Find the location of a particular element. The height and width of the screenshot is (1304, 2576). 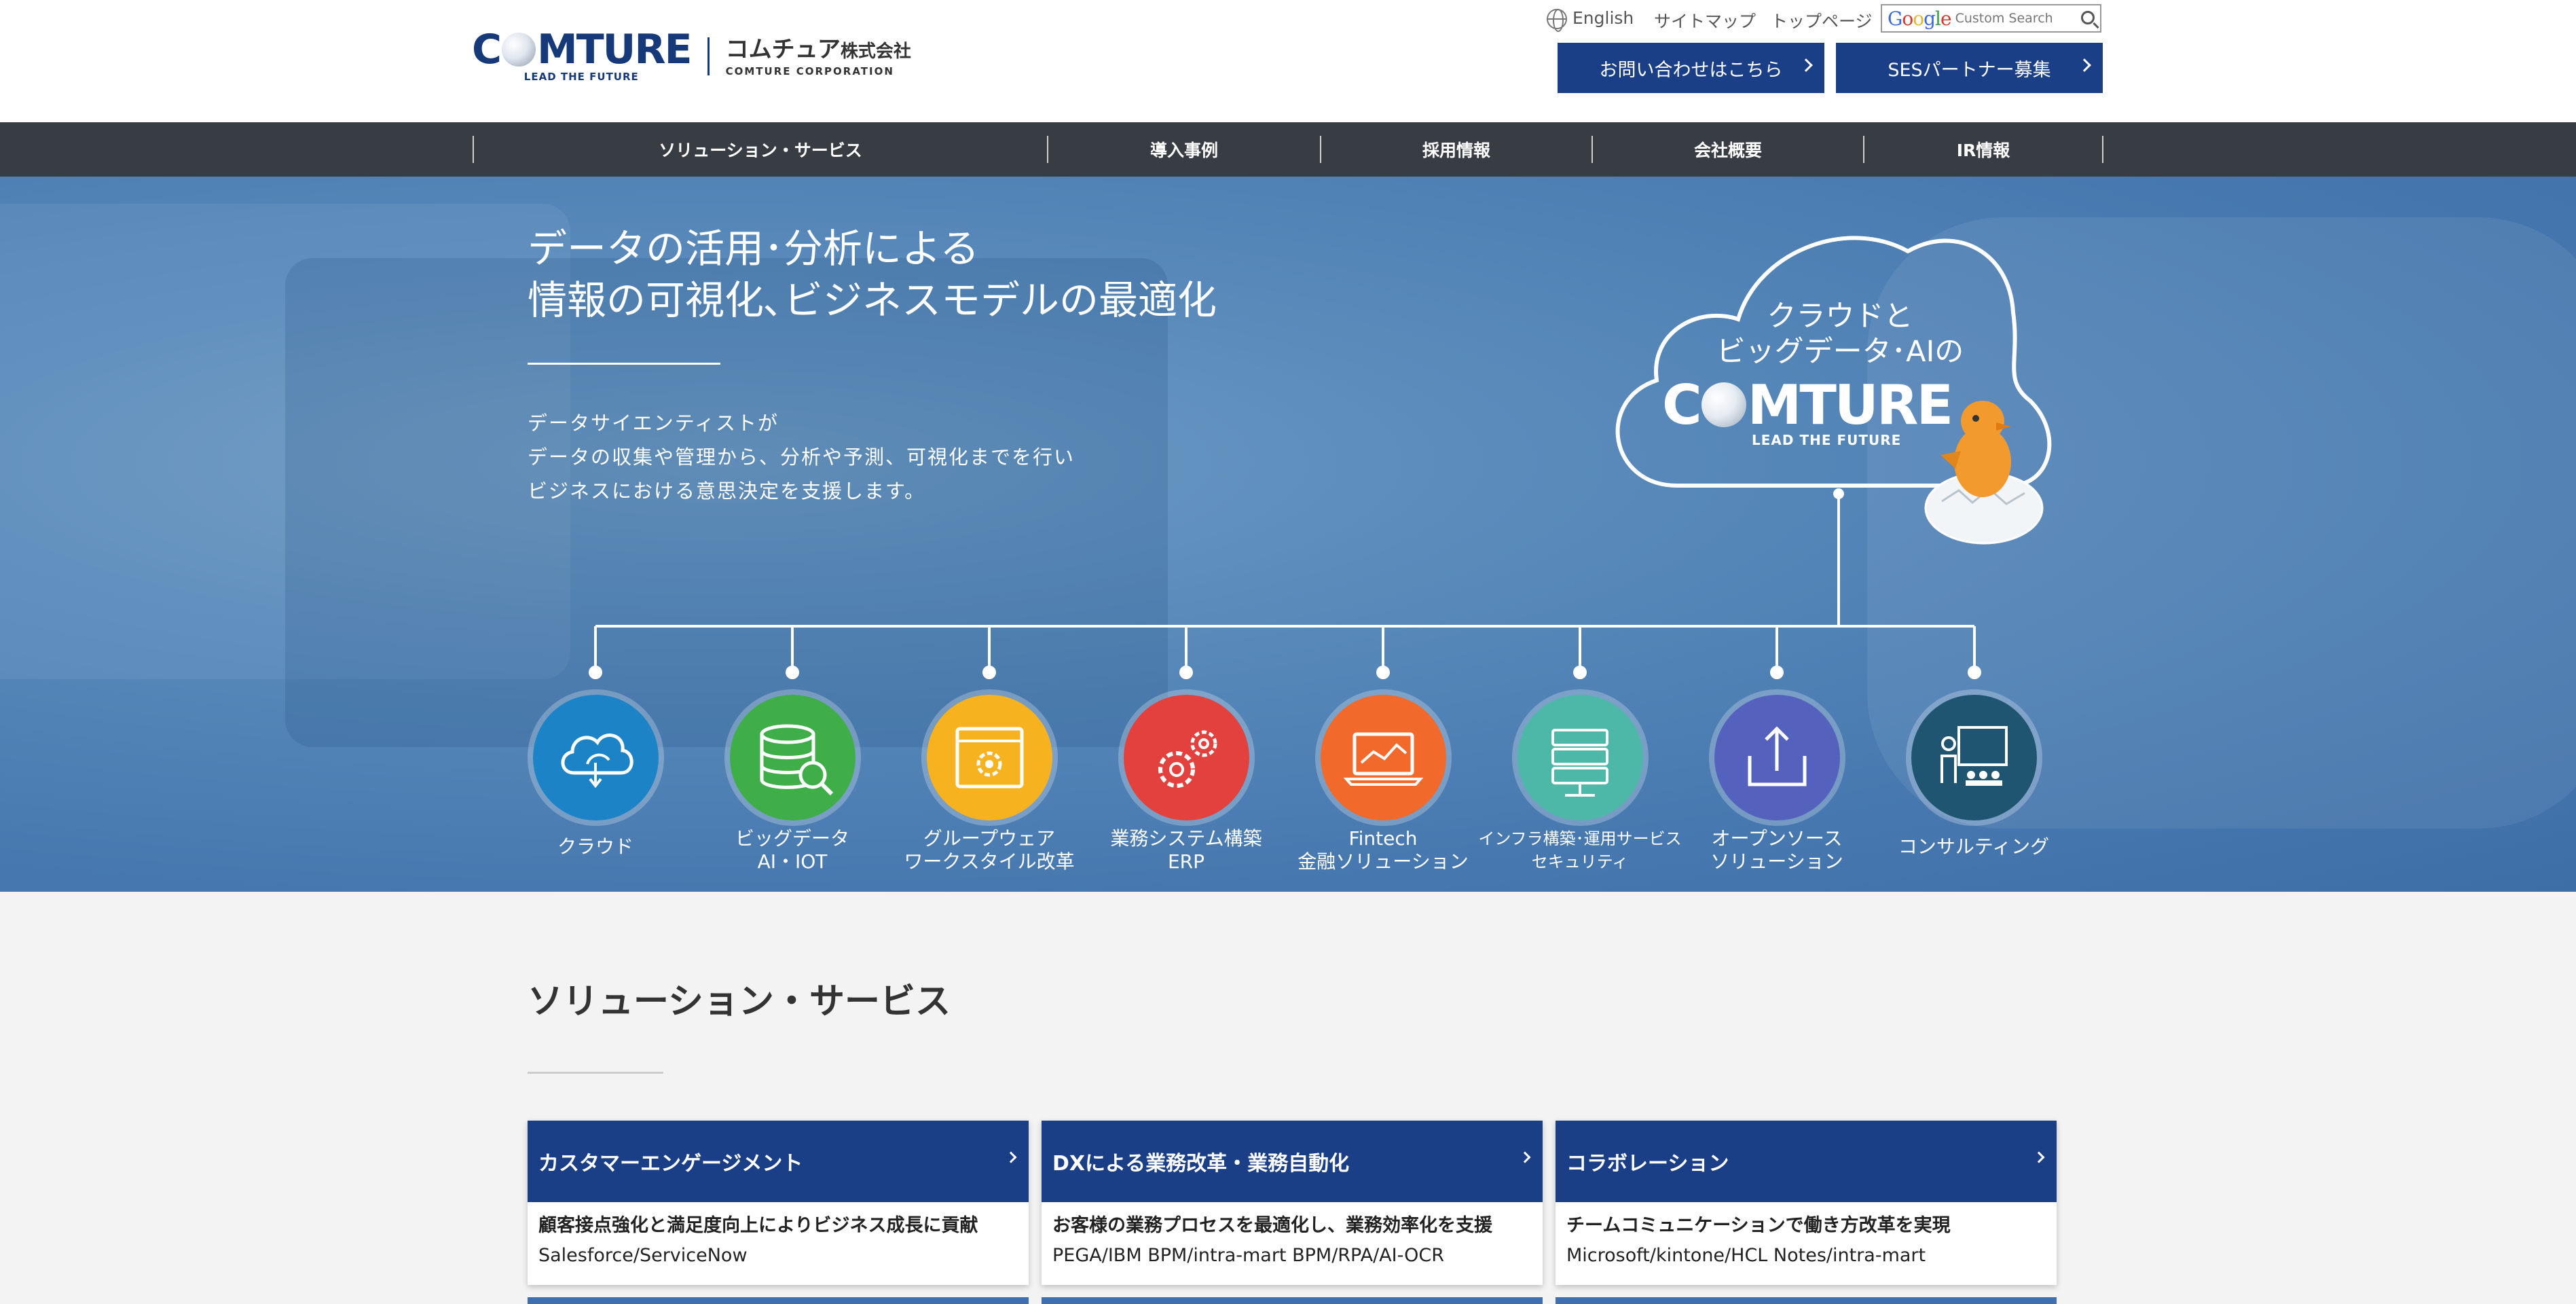

service-opensource is located at coordinates (1777, 757).